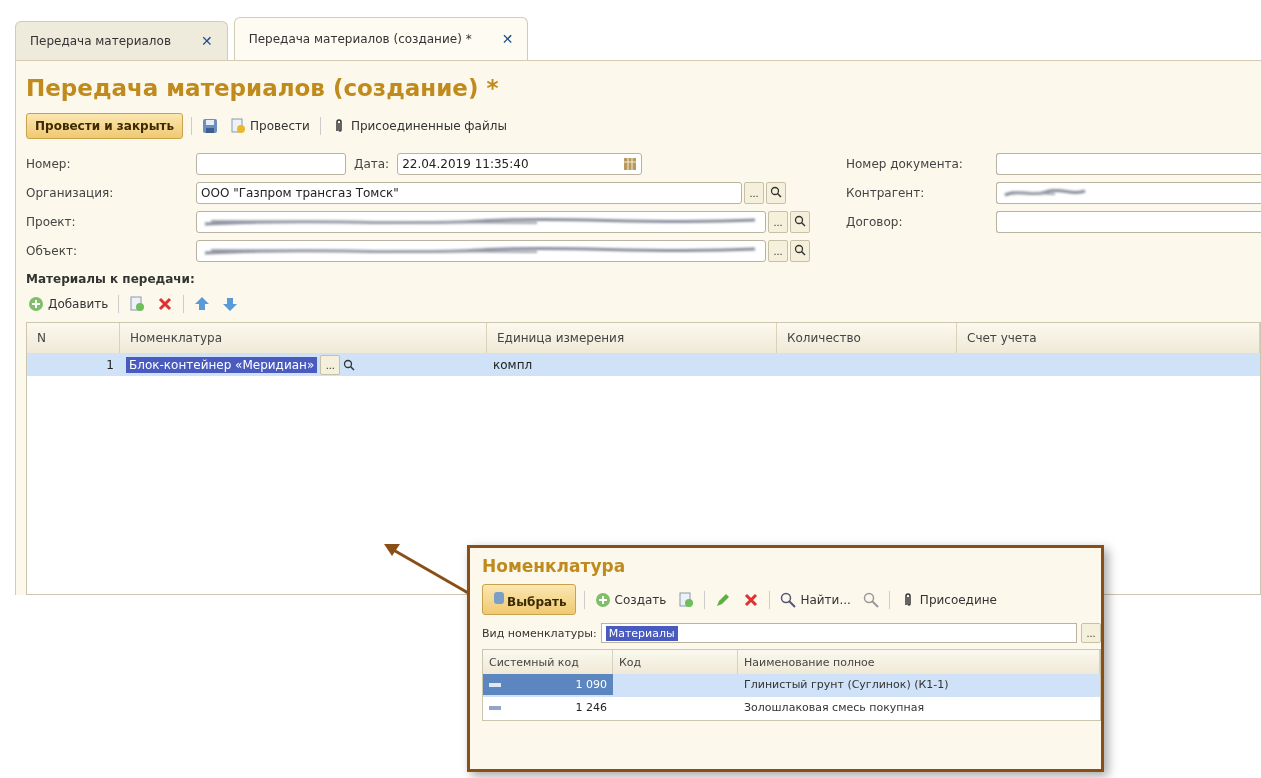 The image size is (1261, 778). What do you see at coordinates (838, 633) in the screenshot?
I see `input-field: Материалы` at bounding box center [838, 633].